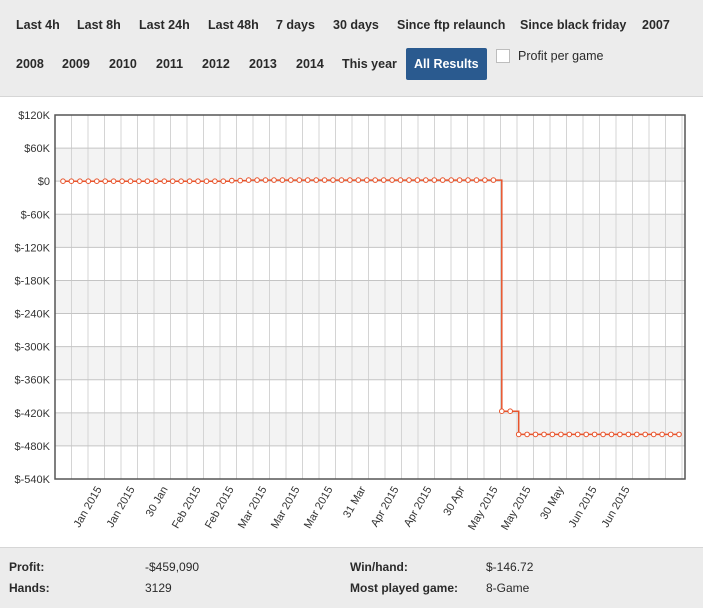  Describe the element at coordinates (36, 215) in the screenshot. I see `y-tick-label: $-60K` at that location.